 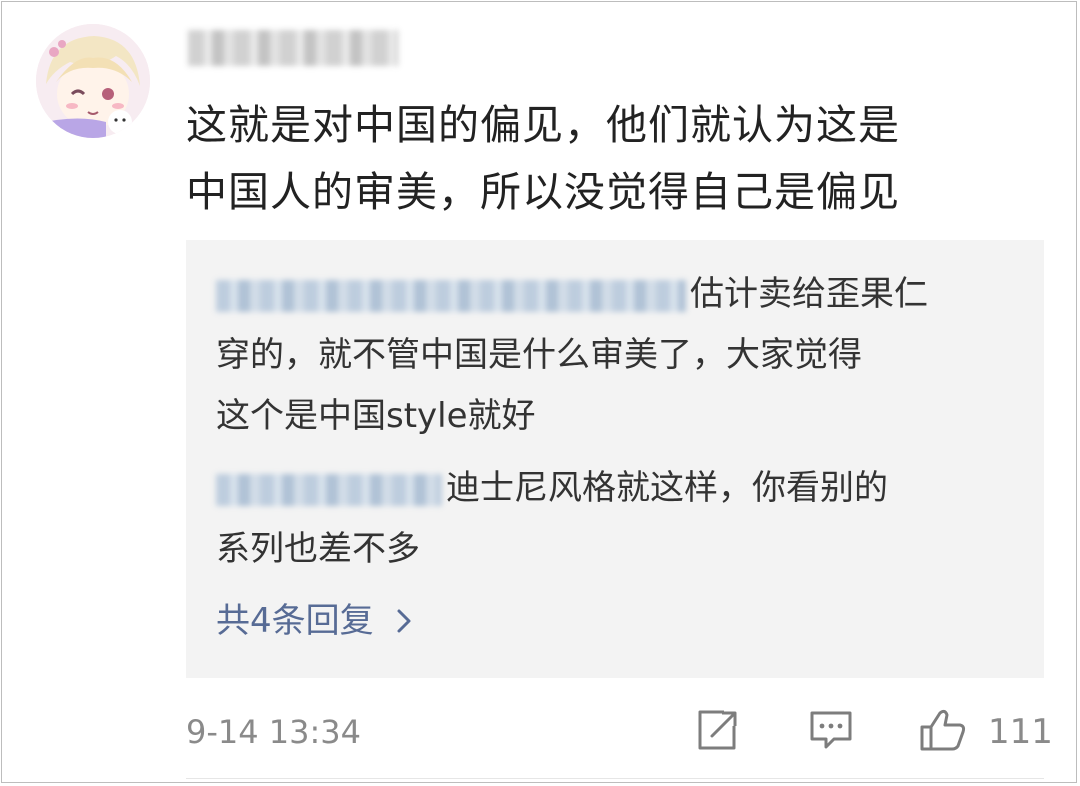 What do you see at coordinates (616, 519) in the screenshot?
I see `reply-item: 迪士尼风格就这样，你看别的 系列也差不多` at bounding box center [616, 519].